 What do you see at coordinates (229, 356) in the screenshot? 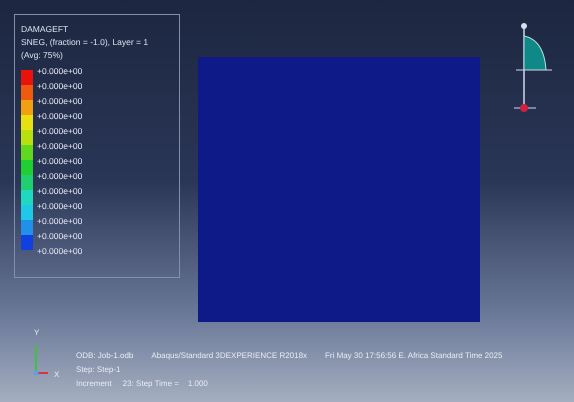
I see `solver-label: Abaqus/Standard 3DEXPERIENCE R2018x` at bounding box center [229, 356].